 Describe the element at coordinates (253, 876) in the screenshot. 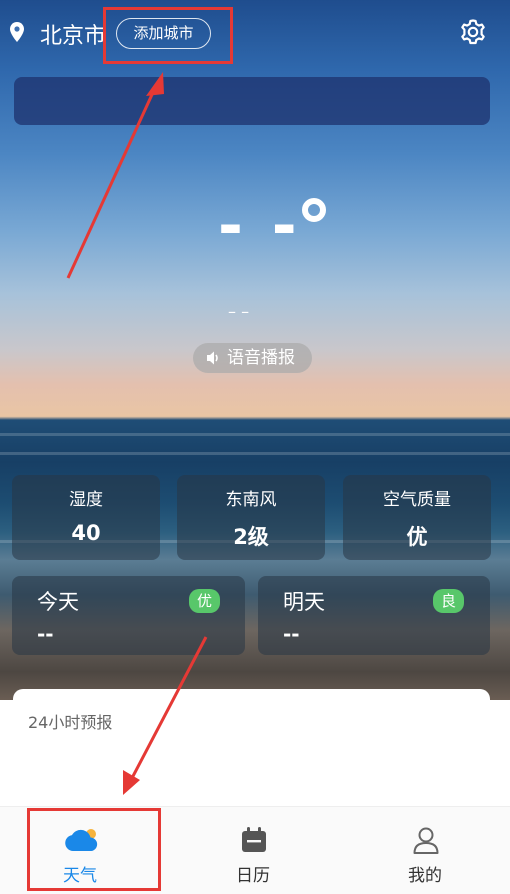

I see `nav-label-calendar: 日历` at that location.